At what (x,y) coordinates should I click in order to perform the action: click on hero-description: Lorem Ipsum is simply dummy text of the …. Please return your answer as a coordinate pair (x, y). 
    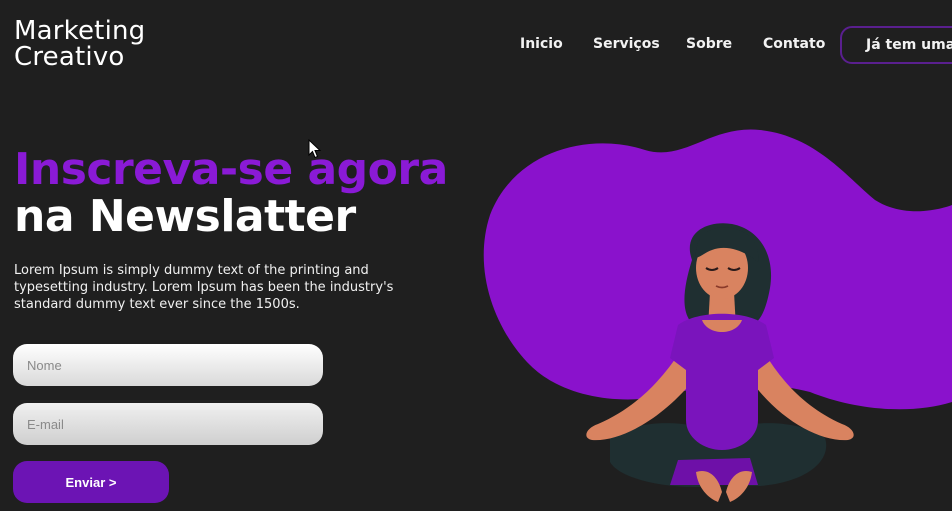
    Looking at the image, I should click on (204, 287).